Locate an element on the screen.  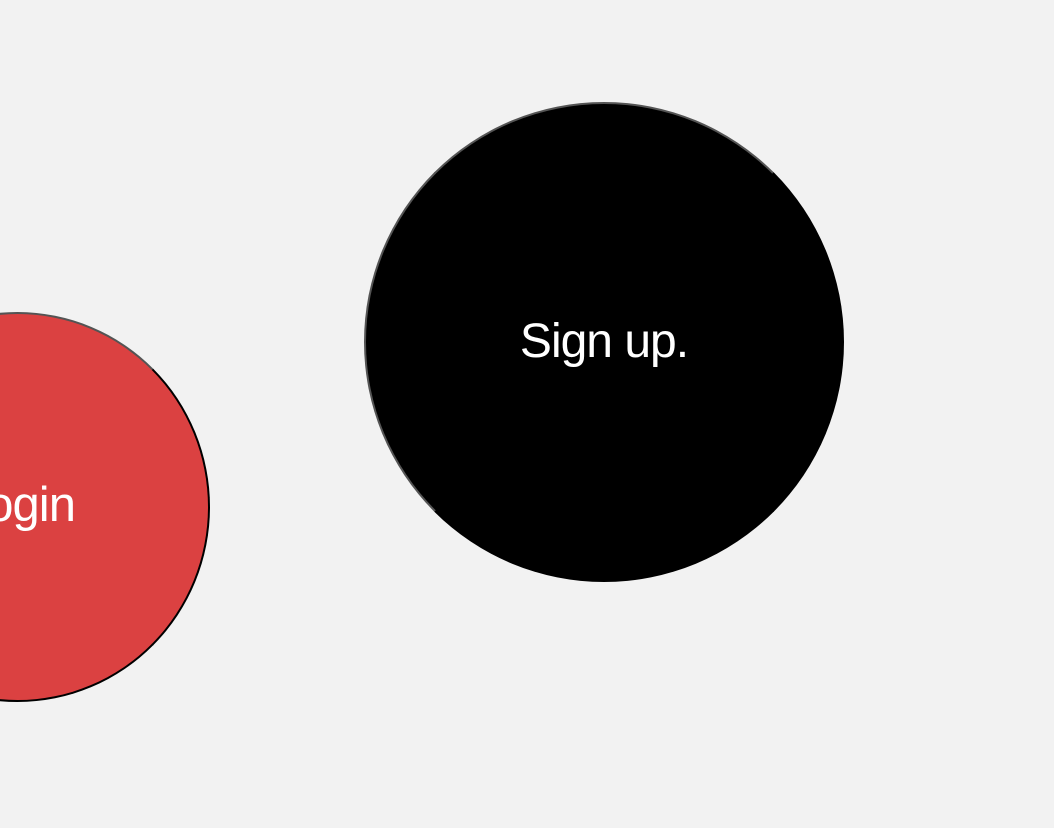
login-label: Login is located at coordinates (38, 504).